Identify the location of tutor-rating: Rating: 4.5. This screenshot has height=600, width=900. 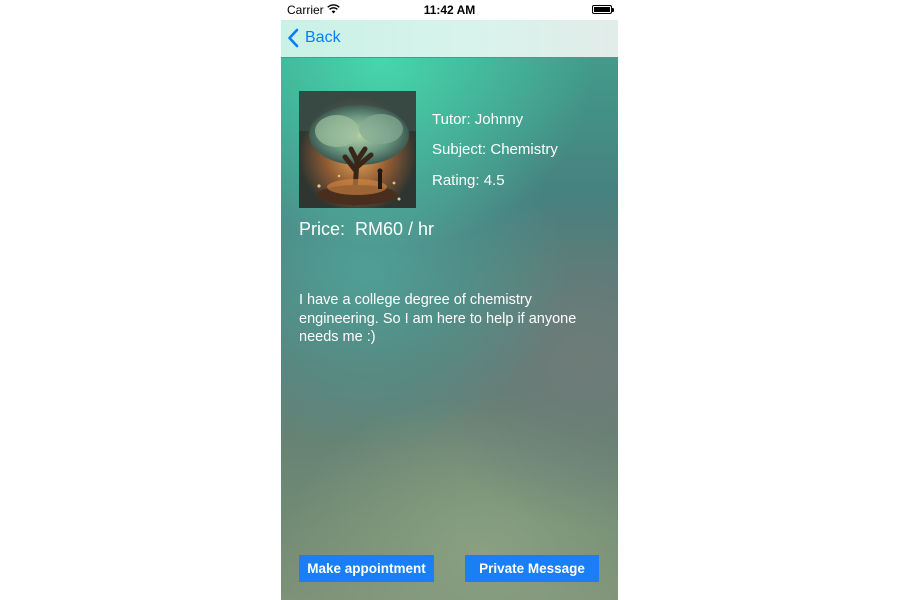
(468, 180).